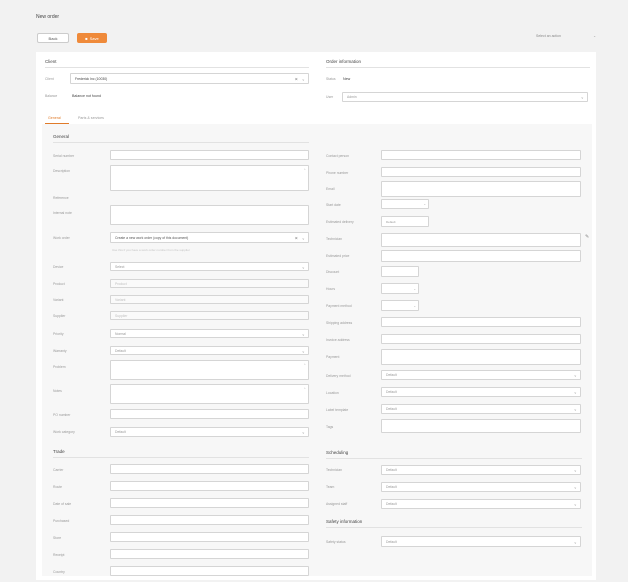 The image size is (628, 582). Describe the element at coordinates (209, 350) in the screenshot. I see `warranty-select: Default ⌄` at that location.